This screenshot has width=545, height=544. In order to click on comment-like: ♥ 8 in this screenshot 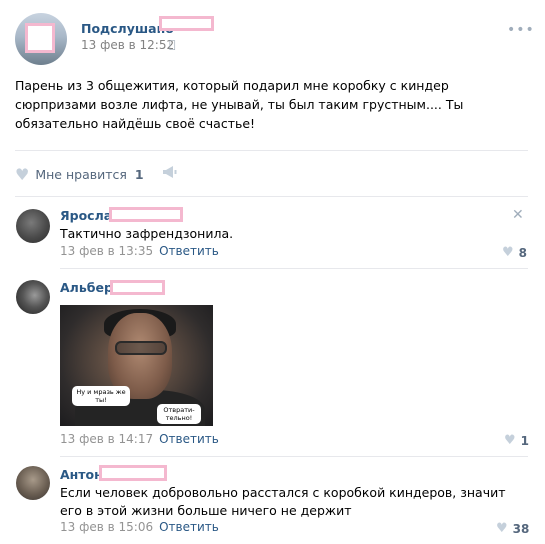, I will do `click(514, 252)`.